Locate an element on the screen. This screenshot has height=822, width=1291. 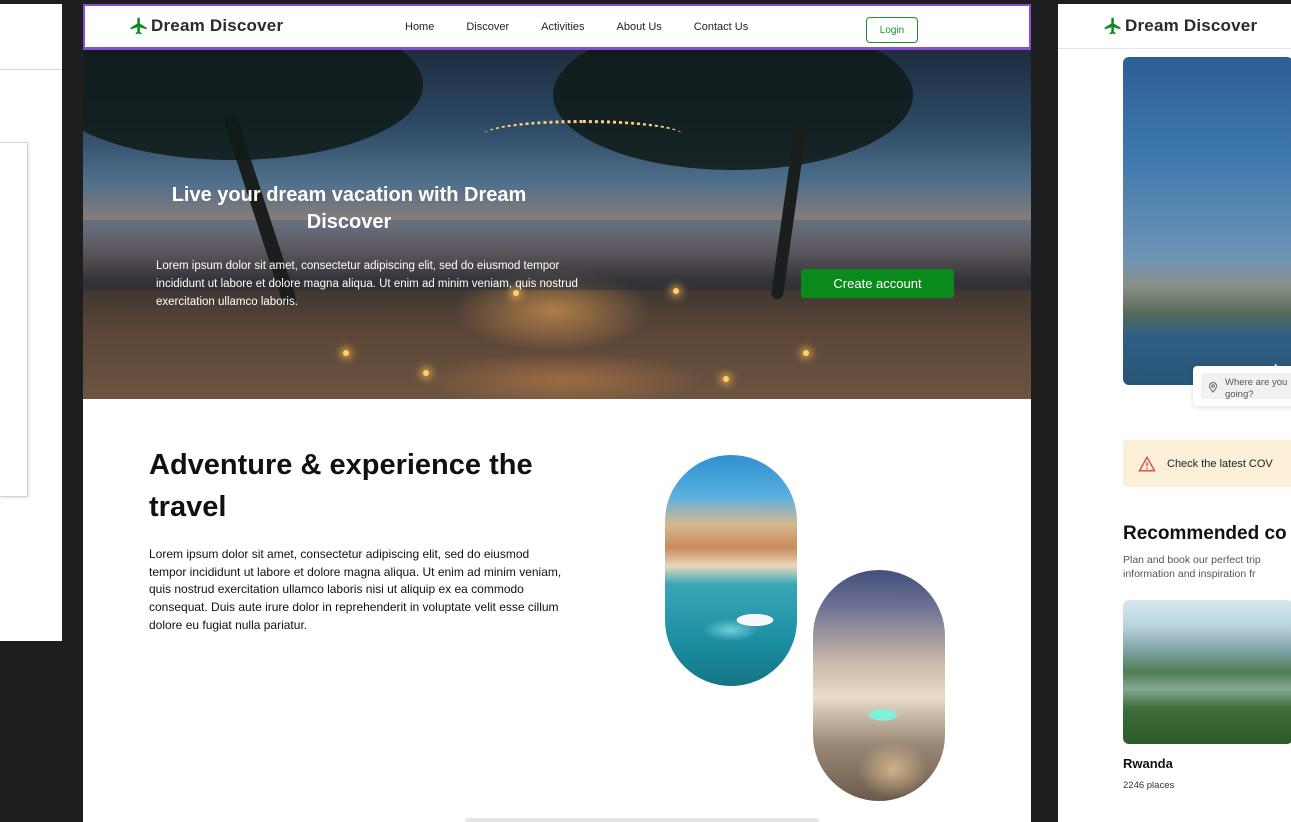
left-frame-navbar is located at coordinates (31, 37).